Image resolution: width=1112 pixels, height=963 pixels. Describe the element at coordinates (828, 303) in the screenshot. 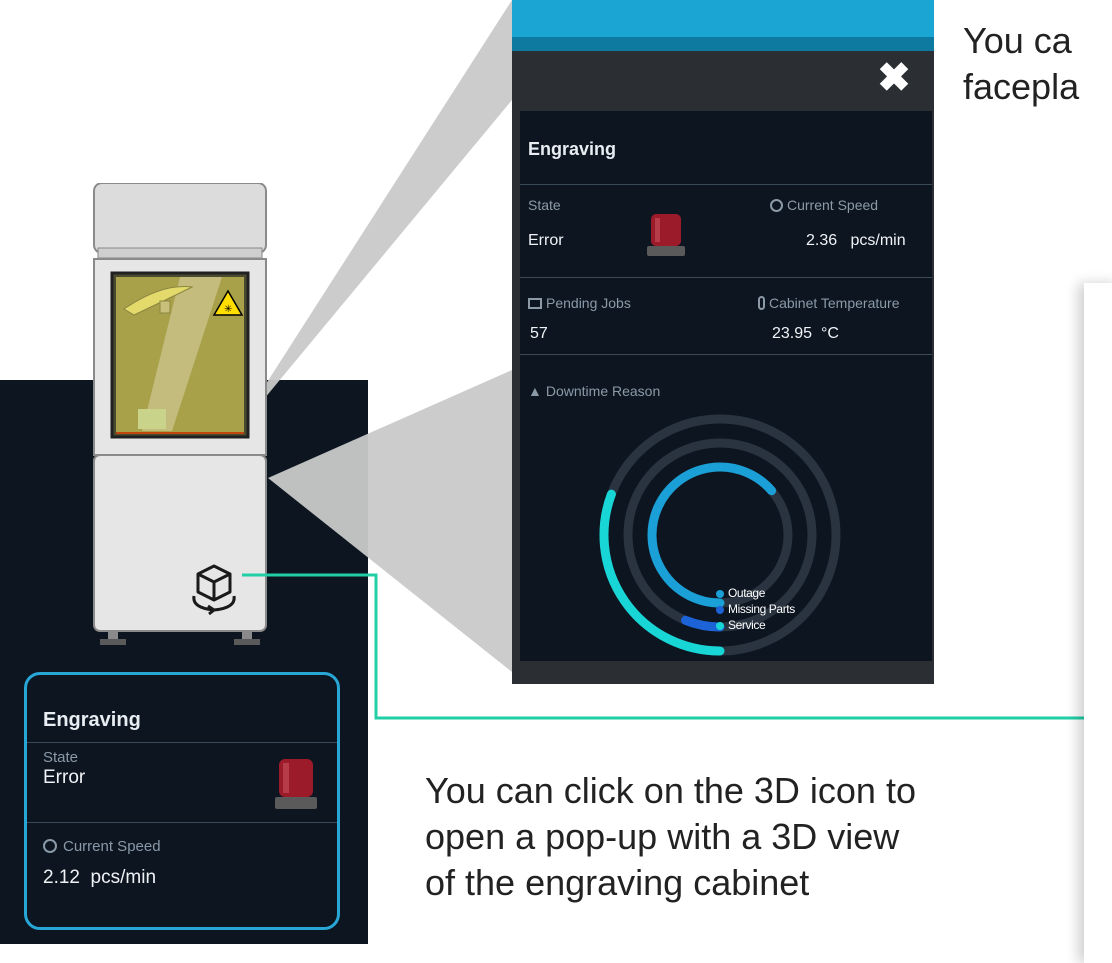

I see `cabinet-temperature-label: Cabinet Temperature` at that location.